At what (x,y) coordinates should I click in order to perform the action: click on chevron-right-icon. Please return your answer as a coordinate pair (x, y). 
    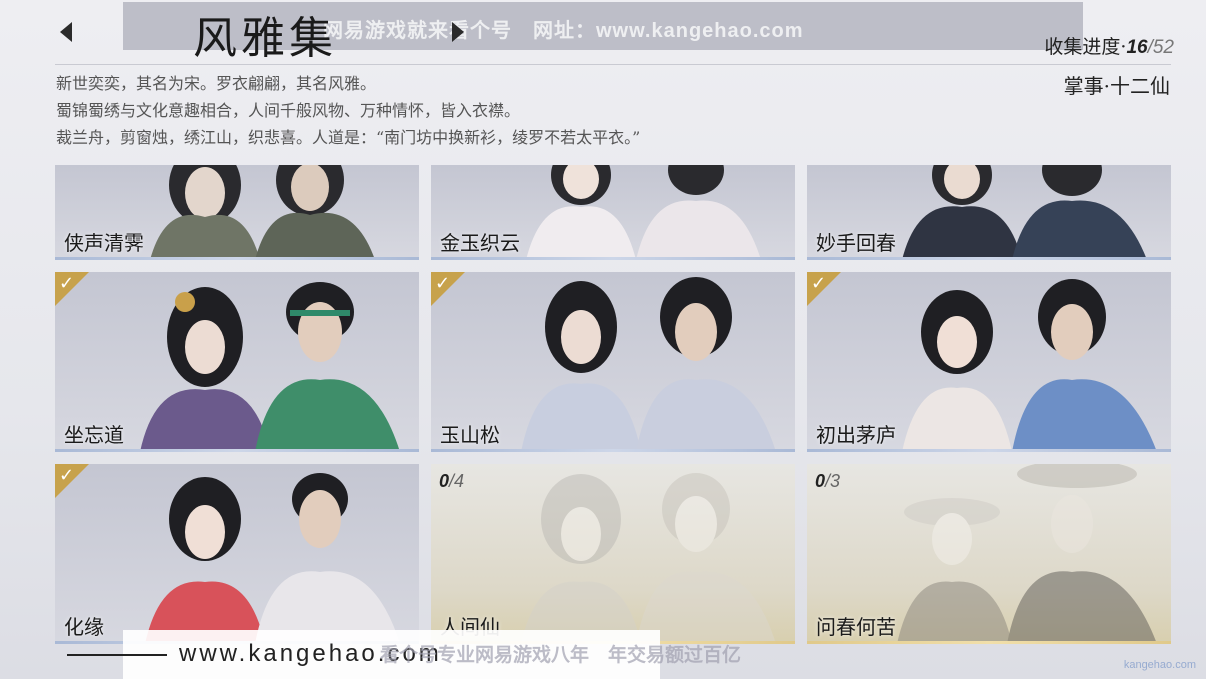
    Looking at the image, I should click on (458, 32).